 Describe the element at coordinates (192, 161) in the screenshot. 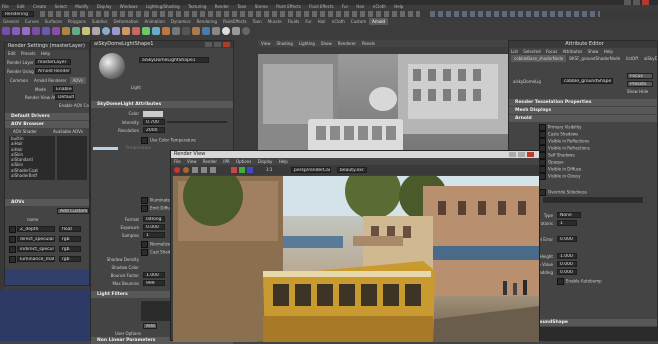

I see `rv-menu-view: View` at that location.